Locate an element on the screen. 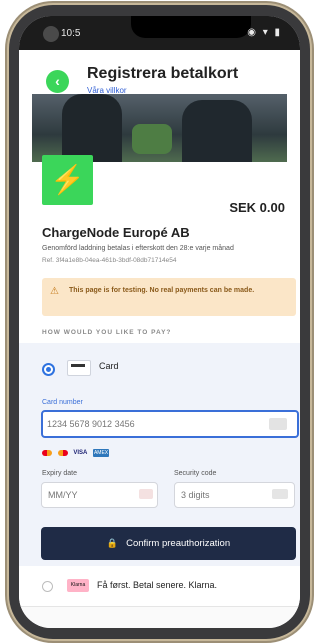  klarna-label: Få først. Betal senere. Klarna. is located at coordinates (157, 585).